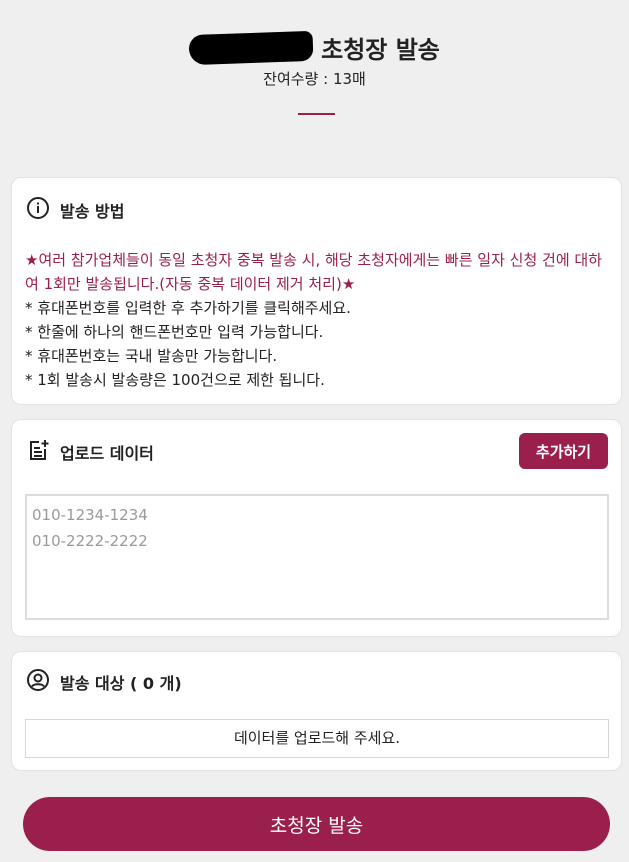 This screenshot has width=629, height=862. Describe the element at coordinates (92, 211) in the screenshot. I see `send-method-title: 발송 방법` at that location.